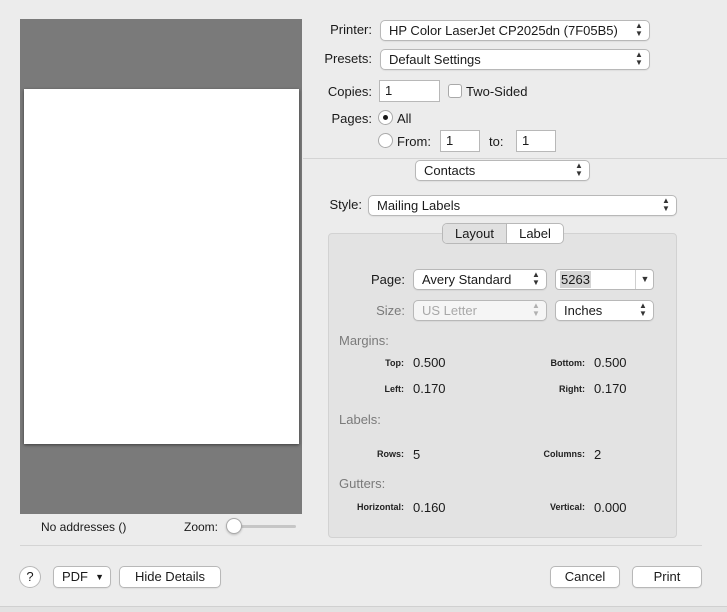 The width and height of the screenshot is (727, 612). What do you see at coordinates (496, 141) in the screenshot?
I see `pages-to-label: to:` at bounding box center [496, 141].